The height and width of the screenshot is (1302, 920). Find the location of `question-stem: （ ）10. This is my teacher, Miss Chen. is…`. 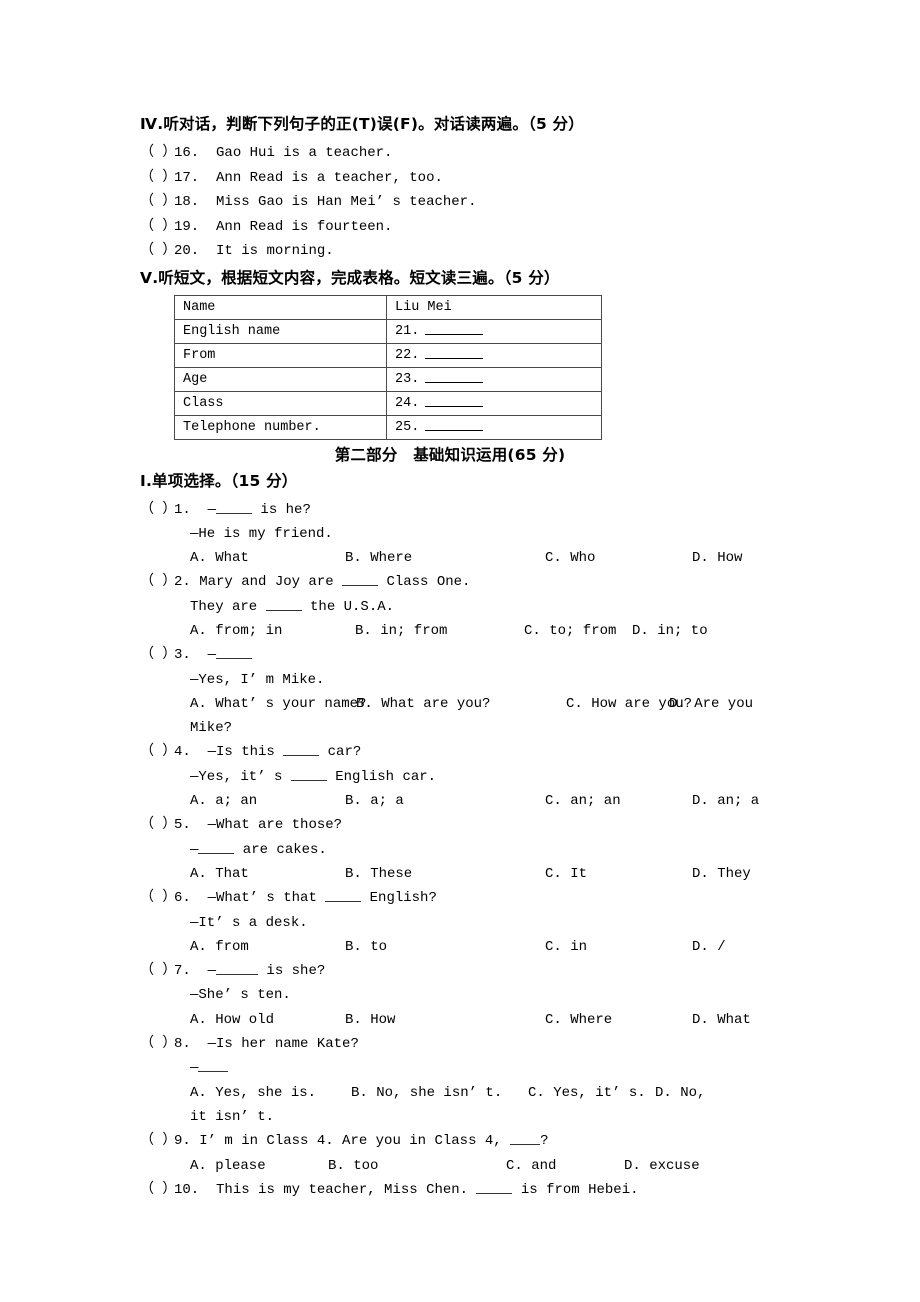

question-stem: （ ）10. This is my teacher, Miss Chen. is… is located at coordinates (465, 1190).